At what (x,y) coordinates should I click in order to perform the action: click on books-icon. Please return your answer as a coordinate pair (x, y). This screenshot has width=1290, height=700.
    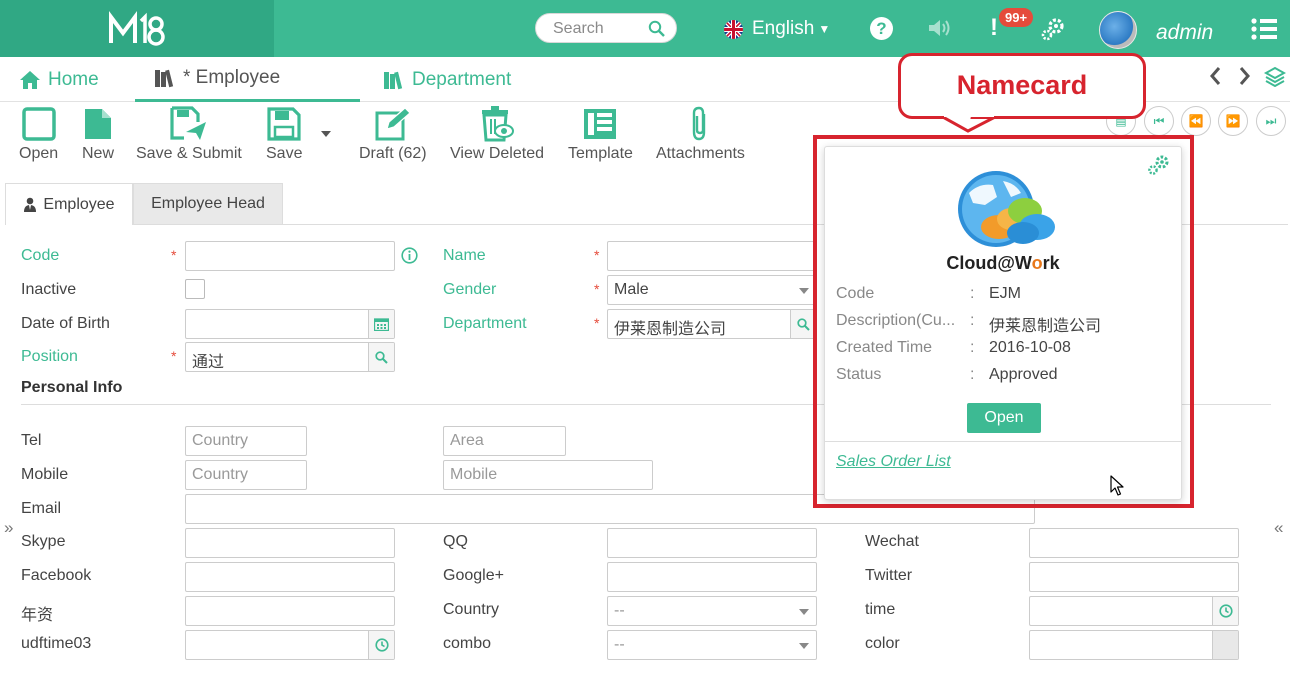
    Looking at the image, I should click on (393, 80).